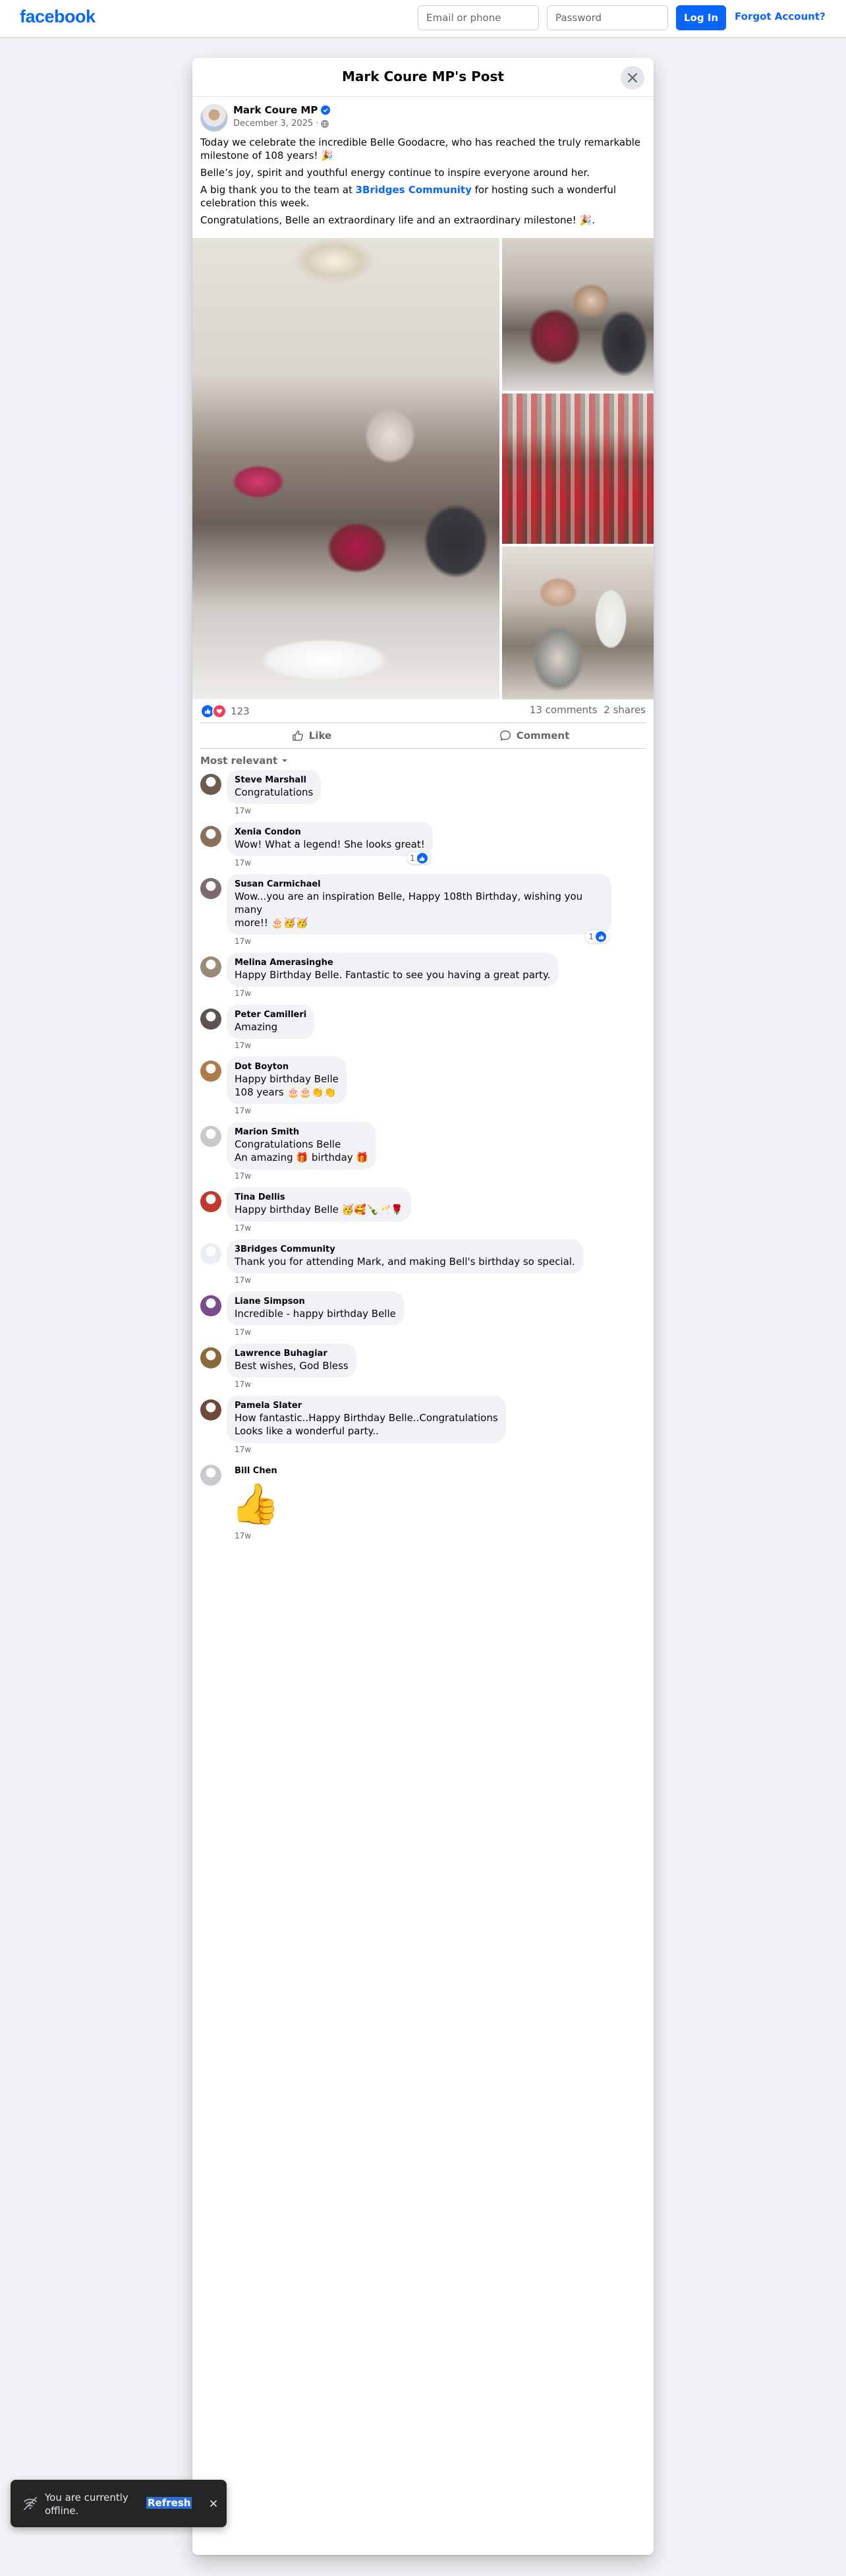 This screenshot has width=846, height=2576. What do you see at coordinates (423, 77) in the screenshot?
I see `dialog-header: Mark Coure MP's Post` at bounding box center [423, 77].